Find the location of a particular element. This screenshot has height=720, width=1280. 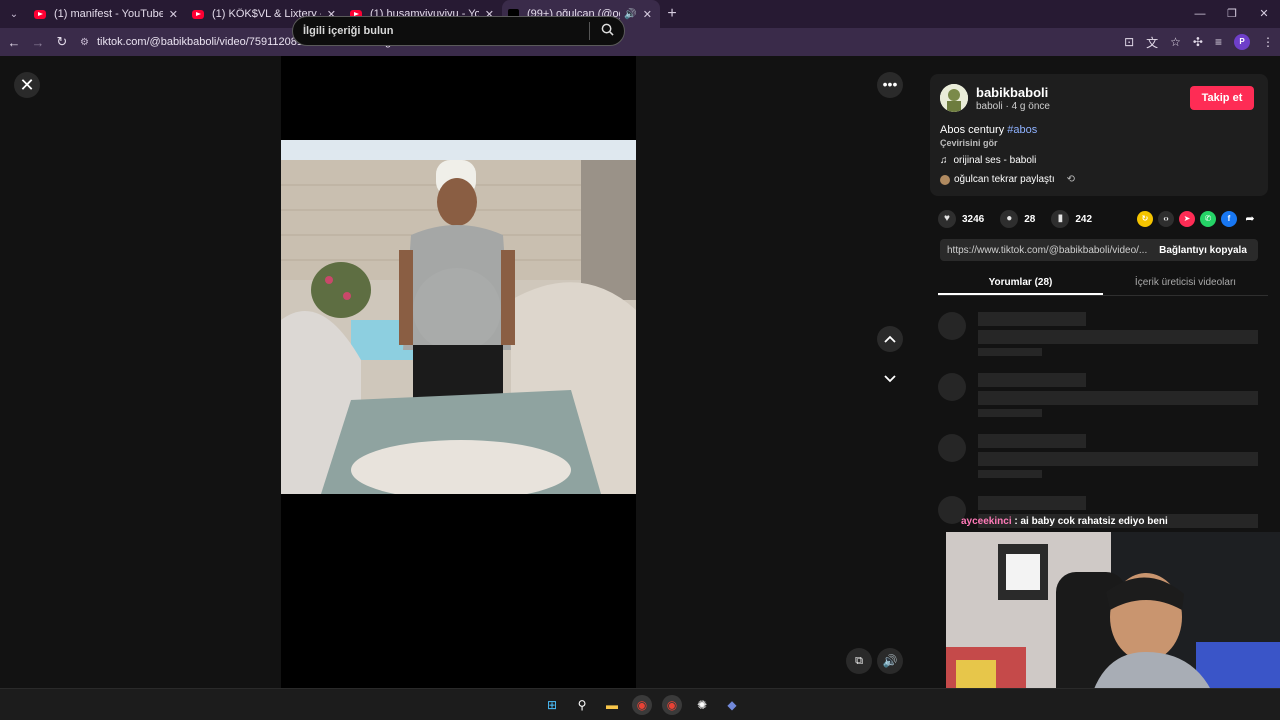

bookmark-star-icon: ☆ is located at coordinates (1175, 42).